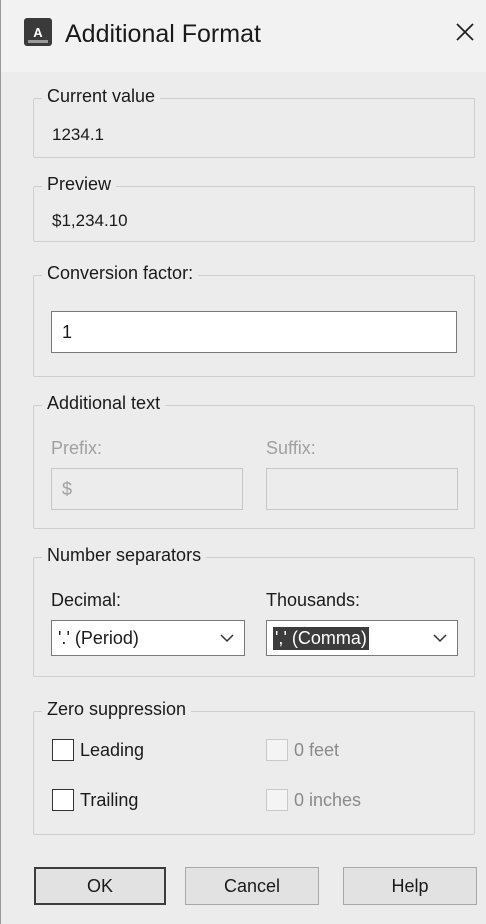 The image size is (486, 924). What do you see at coordinates (254, 122) in the screenshot?
I see `current-value-group: Current value 1234.1` at bounding box center [254, 122].